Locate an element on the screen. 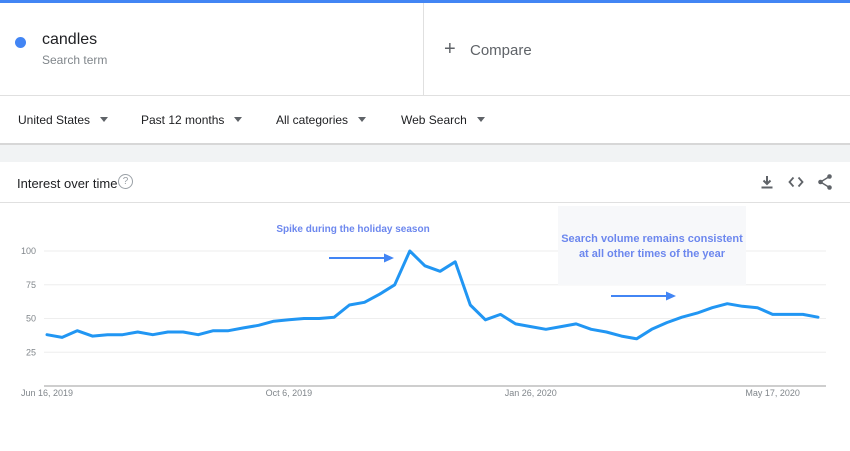 This screenshot has width=850, height=451. filter-category-dropdown: All categories is located at coordinates (321, 120).